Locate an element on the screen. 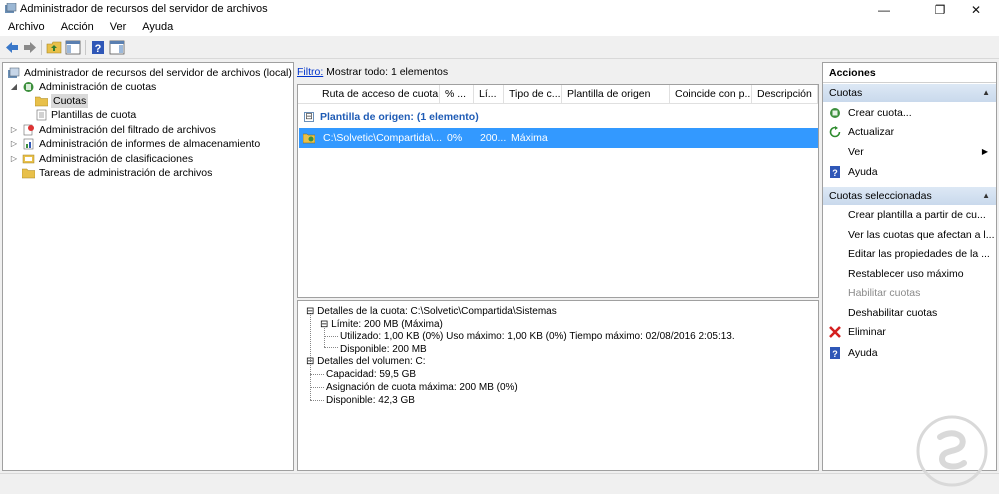 This screenshot has width=999, height=494. action-reset-peak: Restablecer uso máximo is located at coordinates (909, 274).